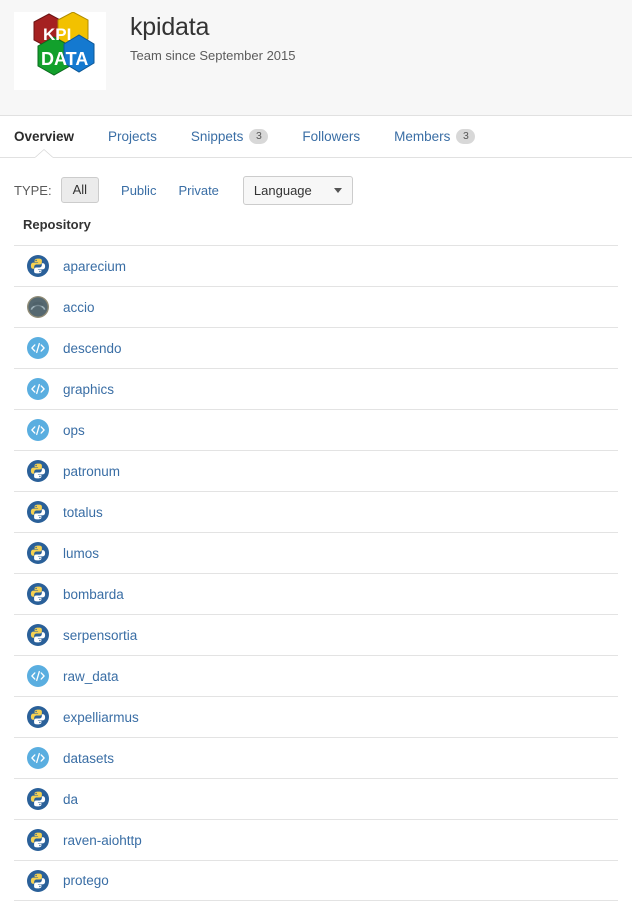 The width and height of the screenshot is (632, 924). I want to click on repository-link: graphics, so click(88, 389).